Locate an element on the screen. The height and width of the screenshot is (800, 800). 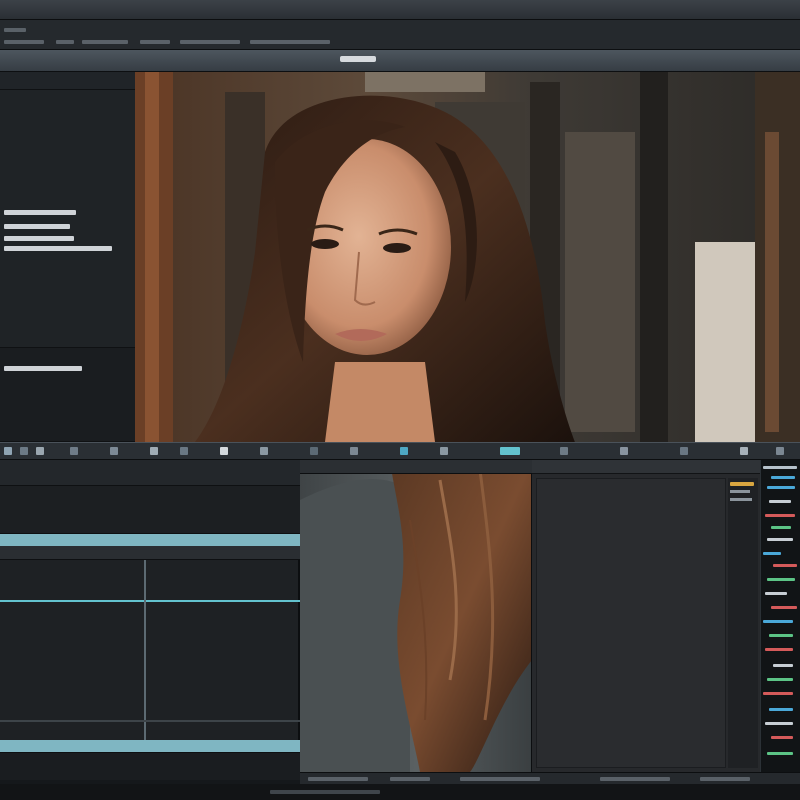
timeline-track-labels is located at coordinates (150, 553).